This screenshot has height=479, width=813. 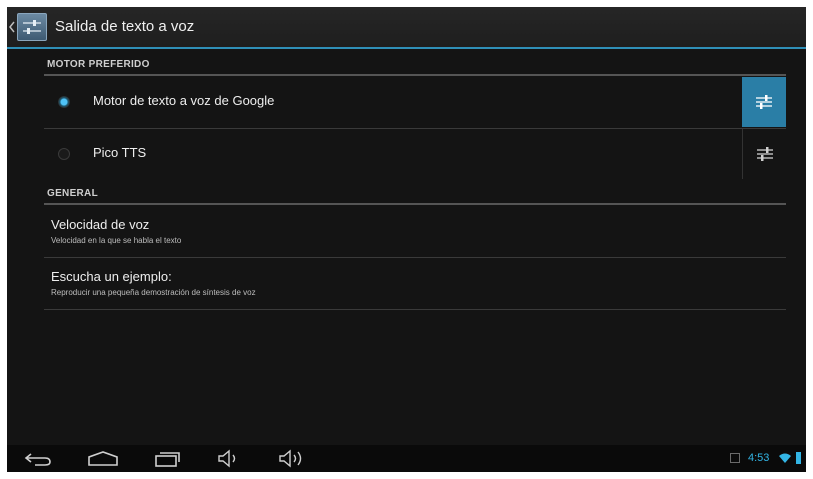 I want to click on page-title: Salida de texto a voz, so click(x=125, y=26).